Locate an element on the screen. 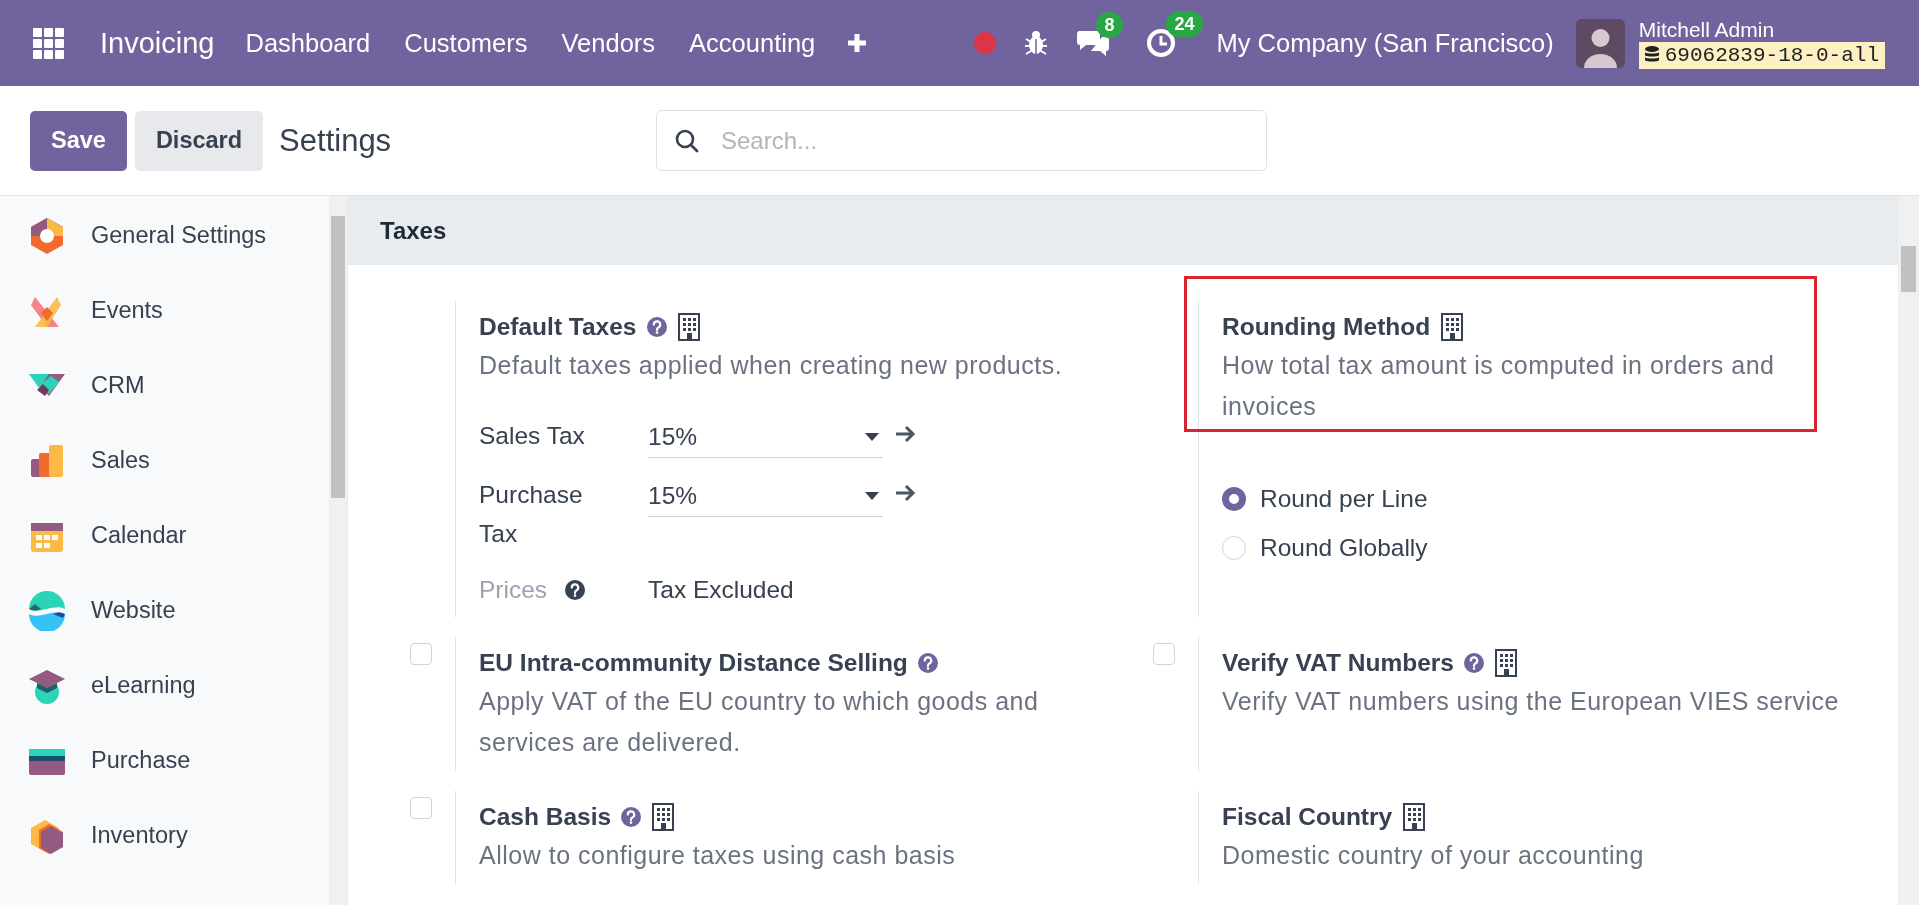 This screenshot has height=905, width=1919. setting-title: Fiscal Country is located at coordinates (1307, 817).